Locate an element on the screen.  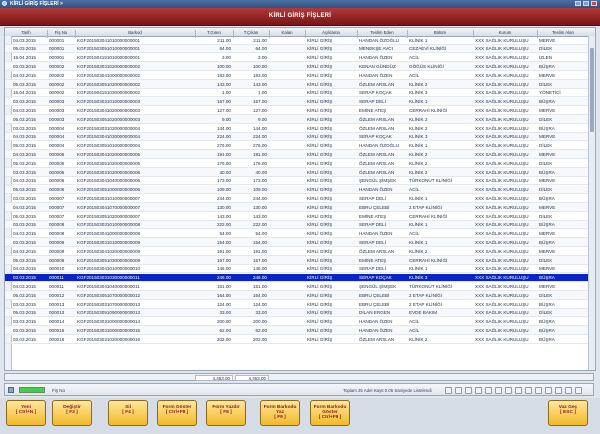
total-giren: 4,453.00 is located at coordinates (214, 378).